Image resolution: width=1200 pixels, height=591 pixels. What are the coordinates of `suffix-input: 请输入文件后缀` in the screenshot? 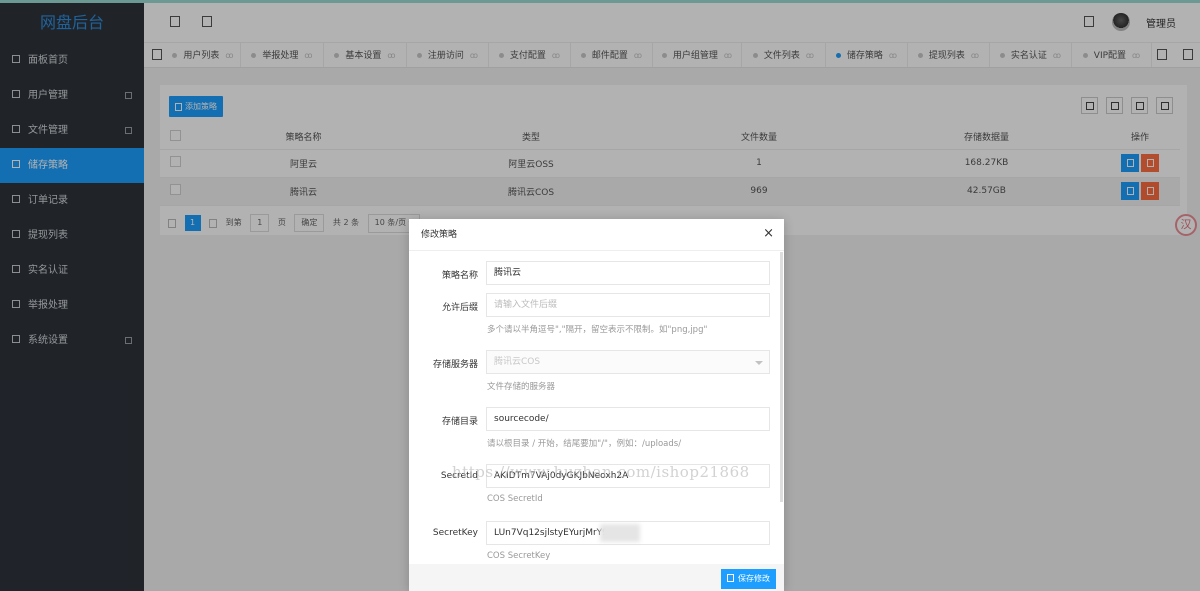 It's located at (628, 305).